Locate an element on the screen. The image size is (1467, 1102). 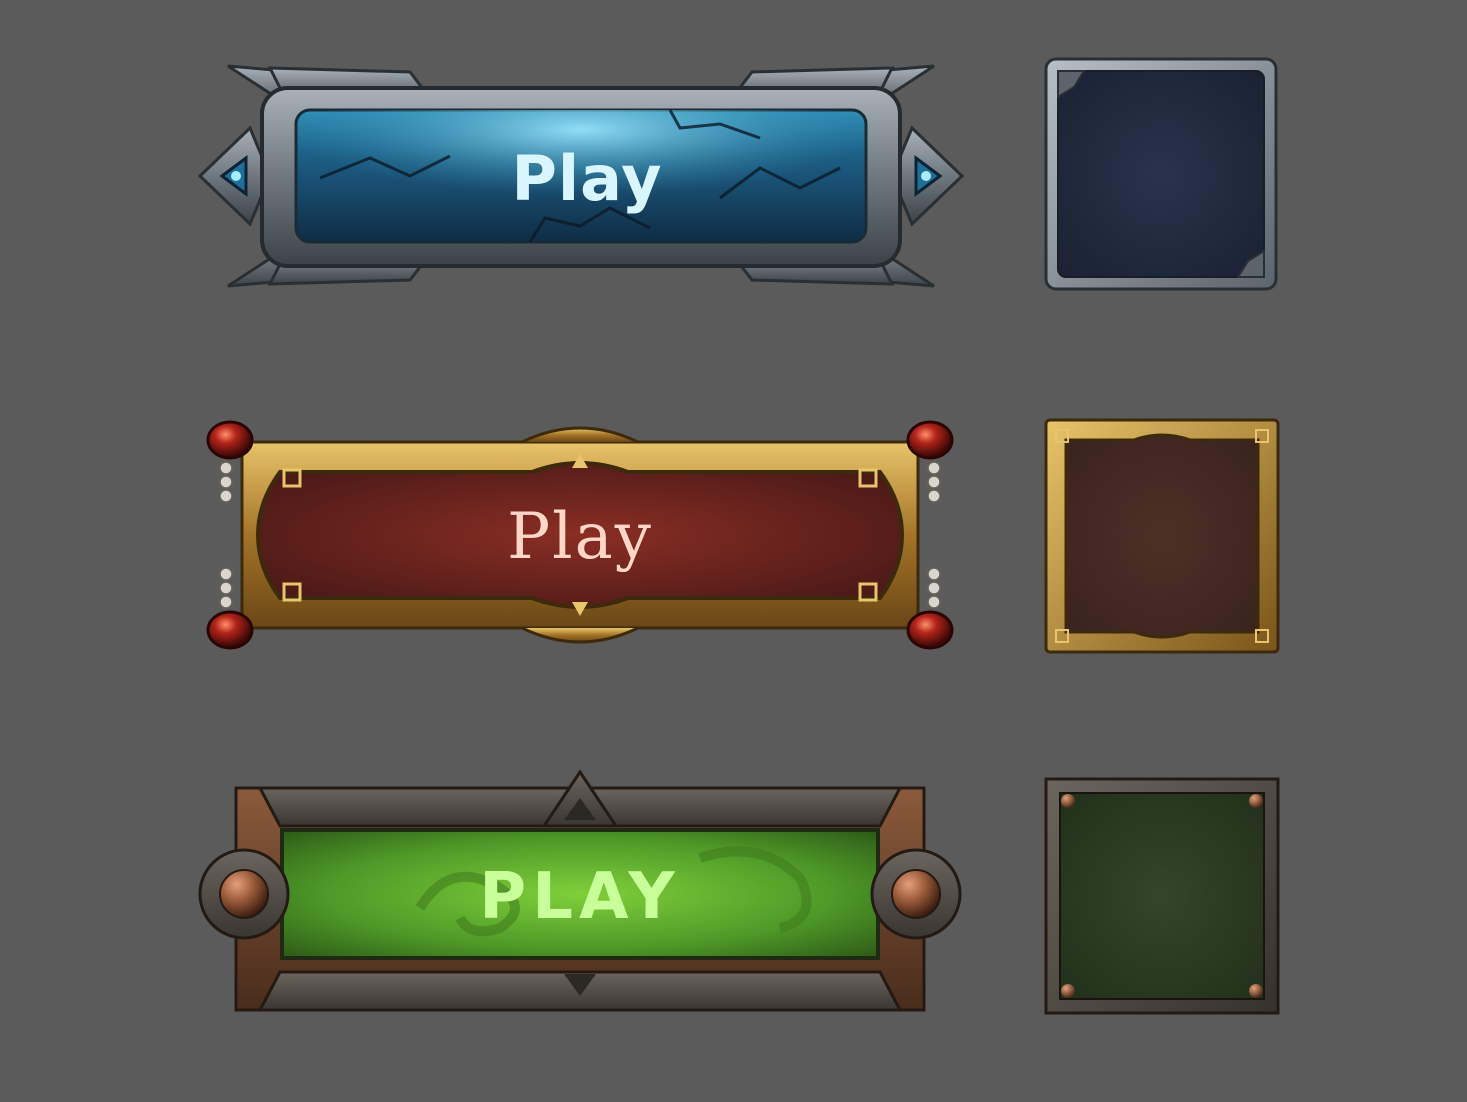
gold-panel-frame is located at coordinates (1162, 536).